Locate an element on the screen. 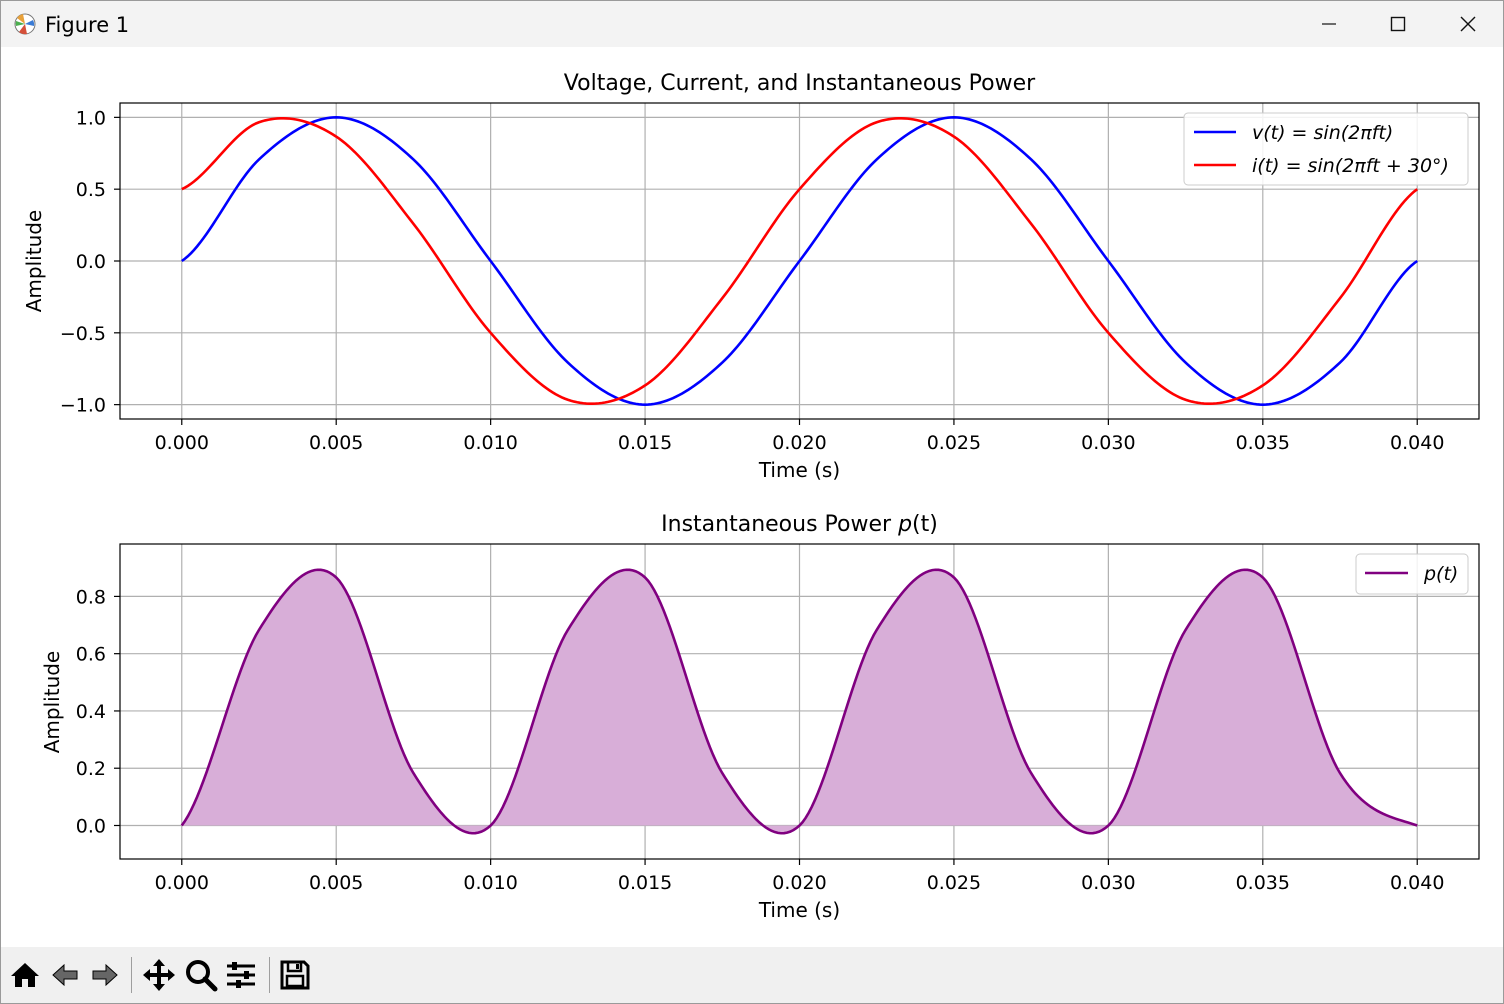  title-bar: Figure 1 is located at coordinates (752, 24).